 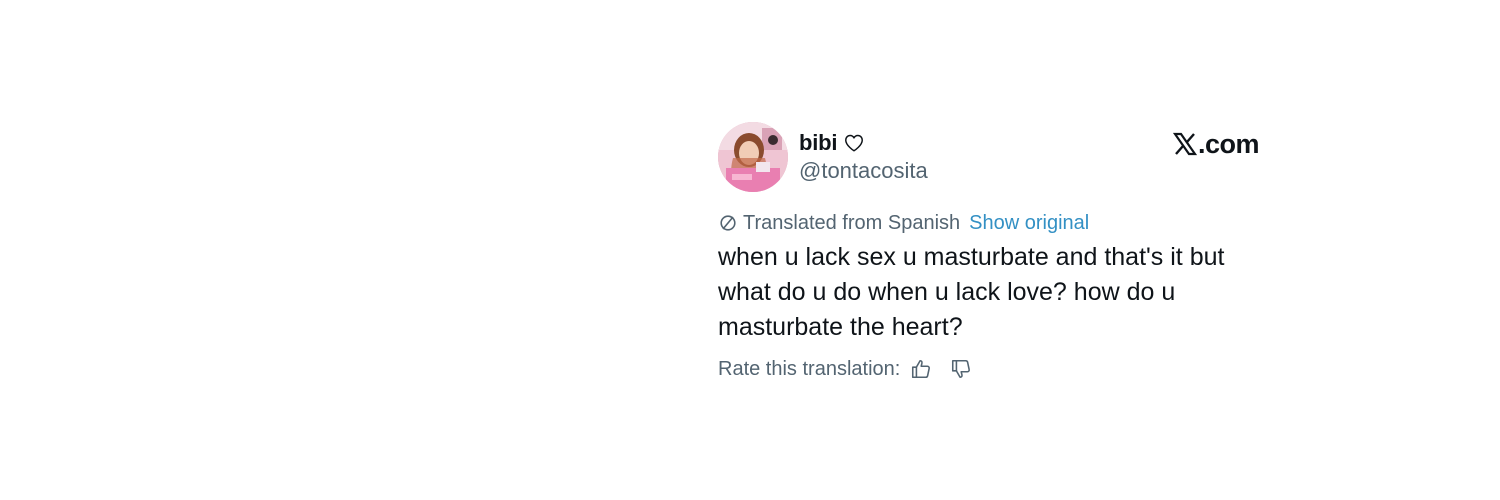 What do you see at coordinates (818, 143) in the screenshot?
I see `display-name: bibi` at bounding box center [818, 143].